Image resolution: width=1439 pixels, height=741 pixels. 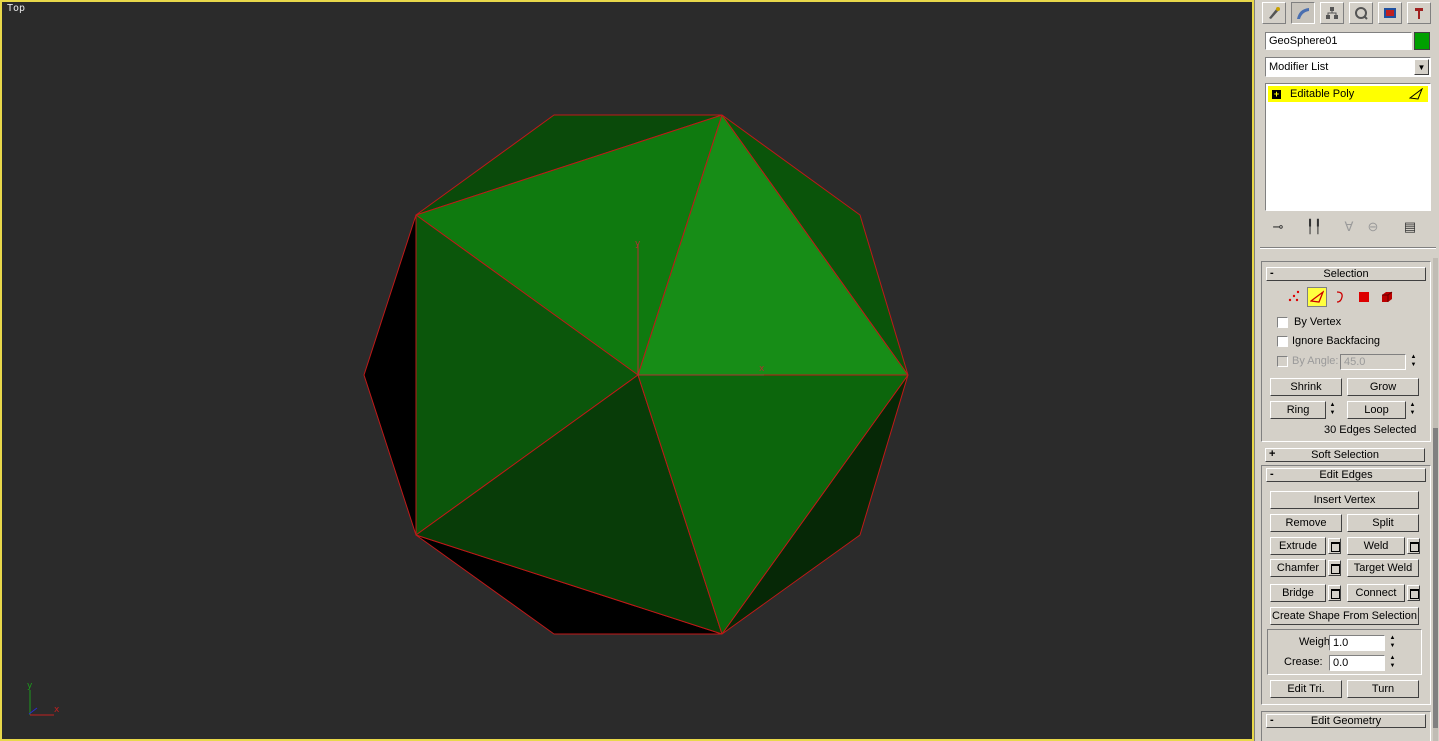 I want to click on polygon-icon, so click(x=1364, y=297).